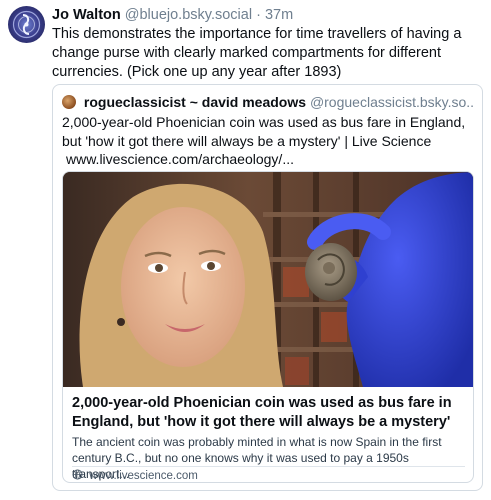 The height and width of the screenshot is (500, 491). I want to click on author-handle: @bluejo.bsky.social, so click(188, 15).